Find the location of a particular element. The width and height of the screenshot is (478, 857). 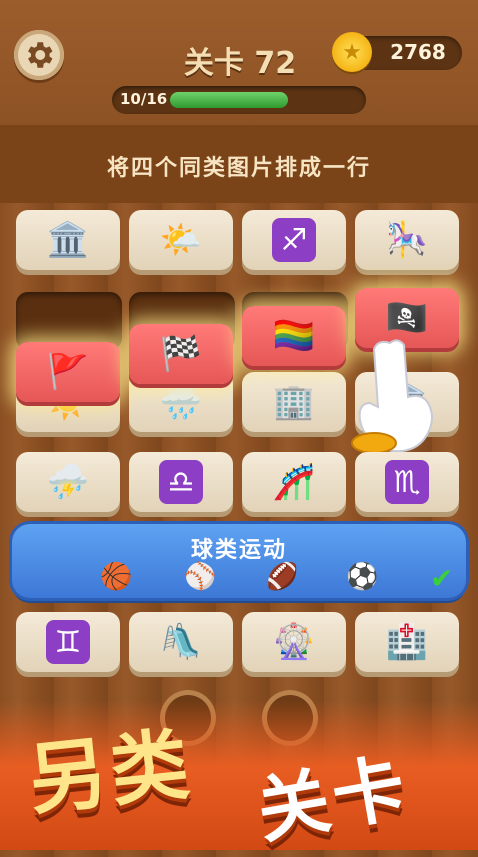

tile-slide: 🛝 is located at coordinates (181, 642).